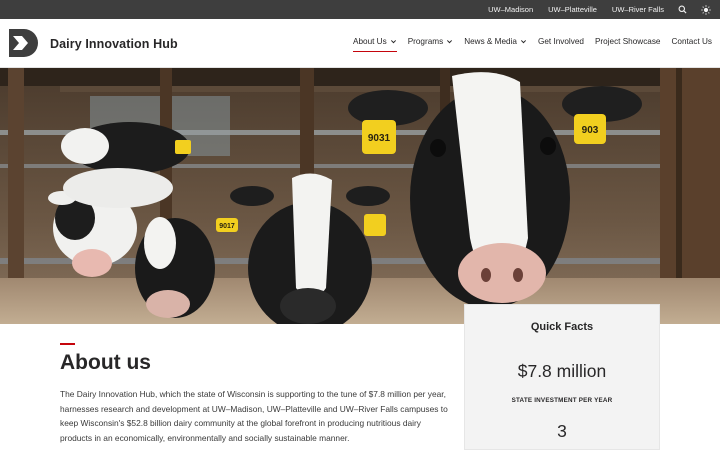 The width and height of the screenshot is (720, 450). I want to click on nav-programs: Programs, so click(431, 43).